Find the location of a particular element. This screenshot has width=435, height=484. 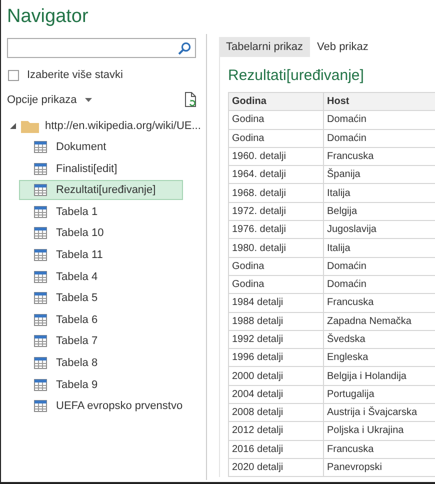

table-cell: 1964. detalji is located at coordinates (276, 175).